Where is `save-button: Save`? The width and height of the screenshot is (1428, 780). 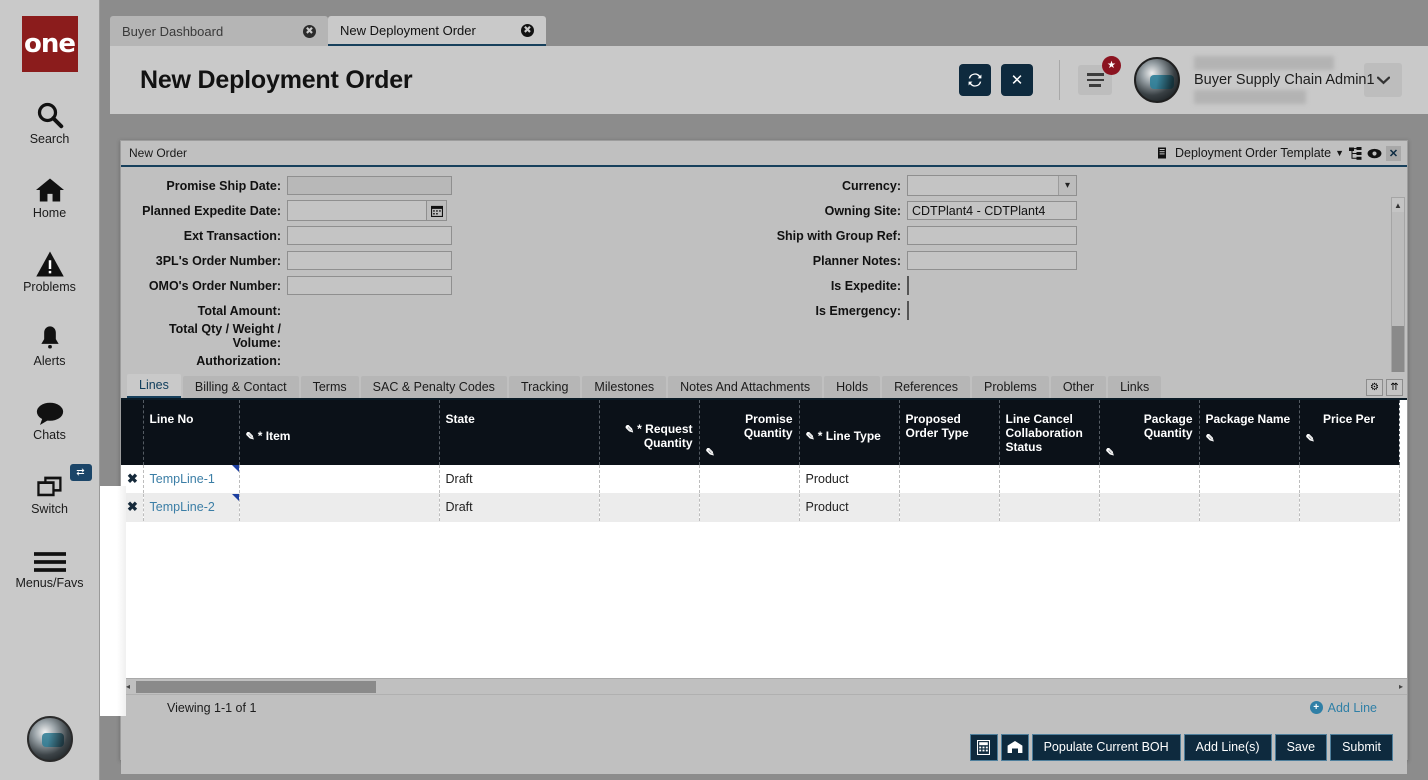 save-button: Save is located at coordinates (1301, 747).